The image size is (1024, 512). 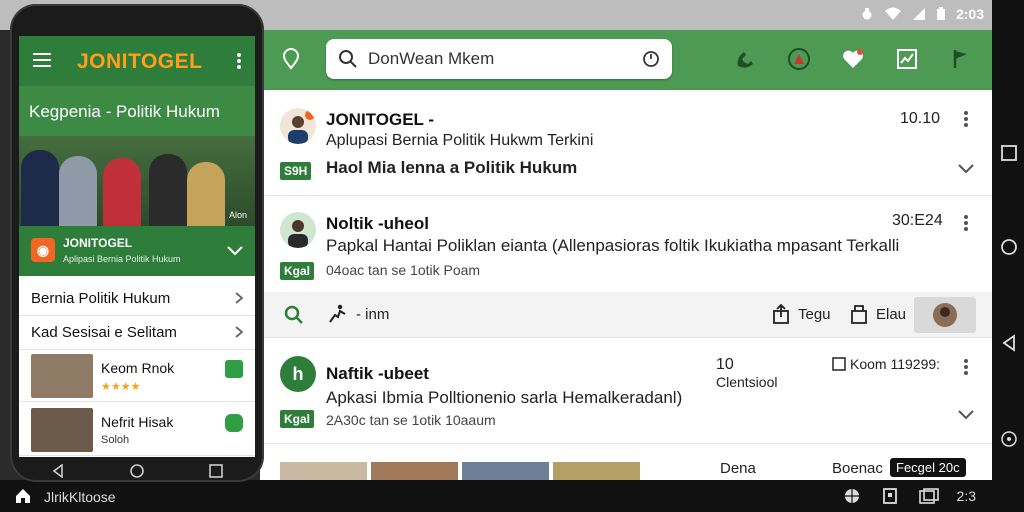 What do you see at coordinates (451, 168) in the screenshot?
I see `card-headline: Haol Mia lenna a Politik Hukum` at bounding box center [451, 168].